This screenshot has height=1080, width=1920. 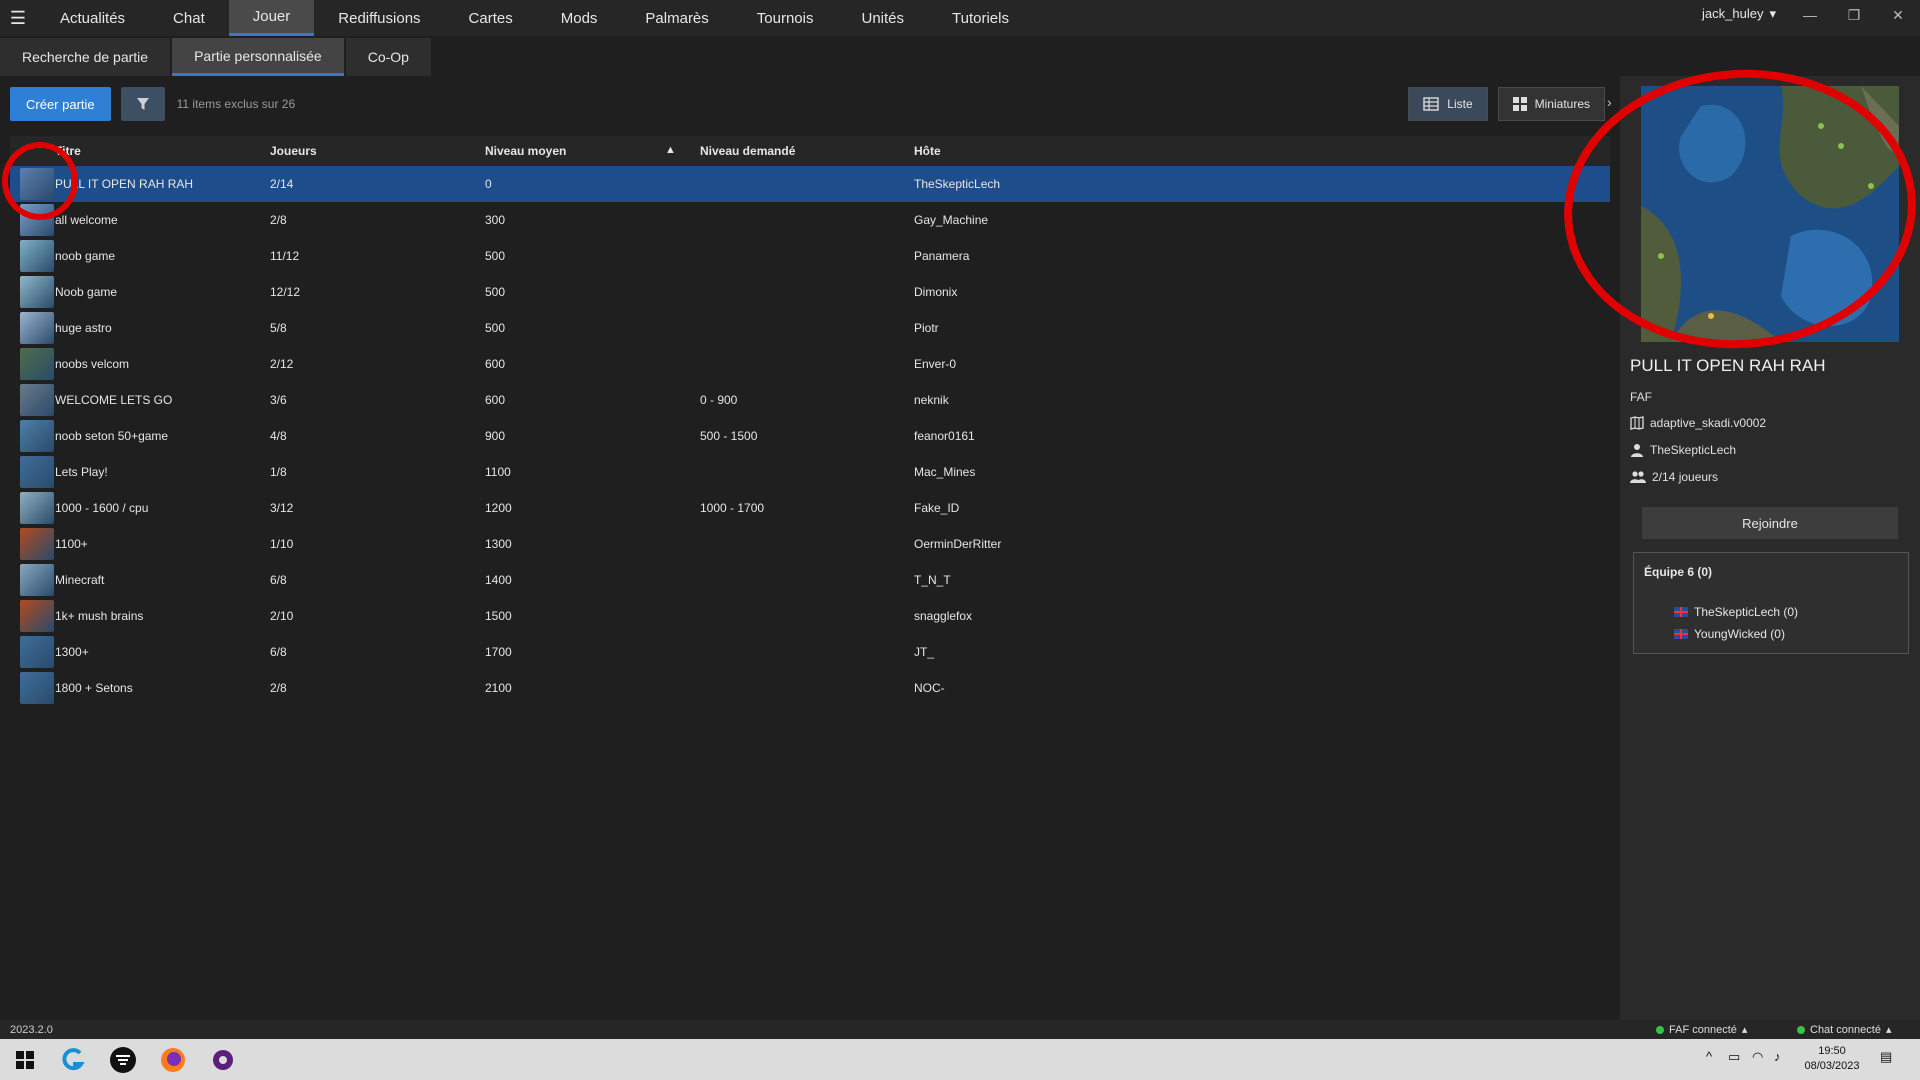 I want to click on faf-client-icon, so click(x=123, y=1060).